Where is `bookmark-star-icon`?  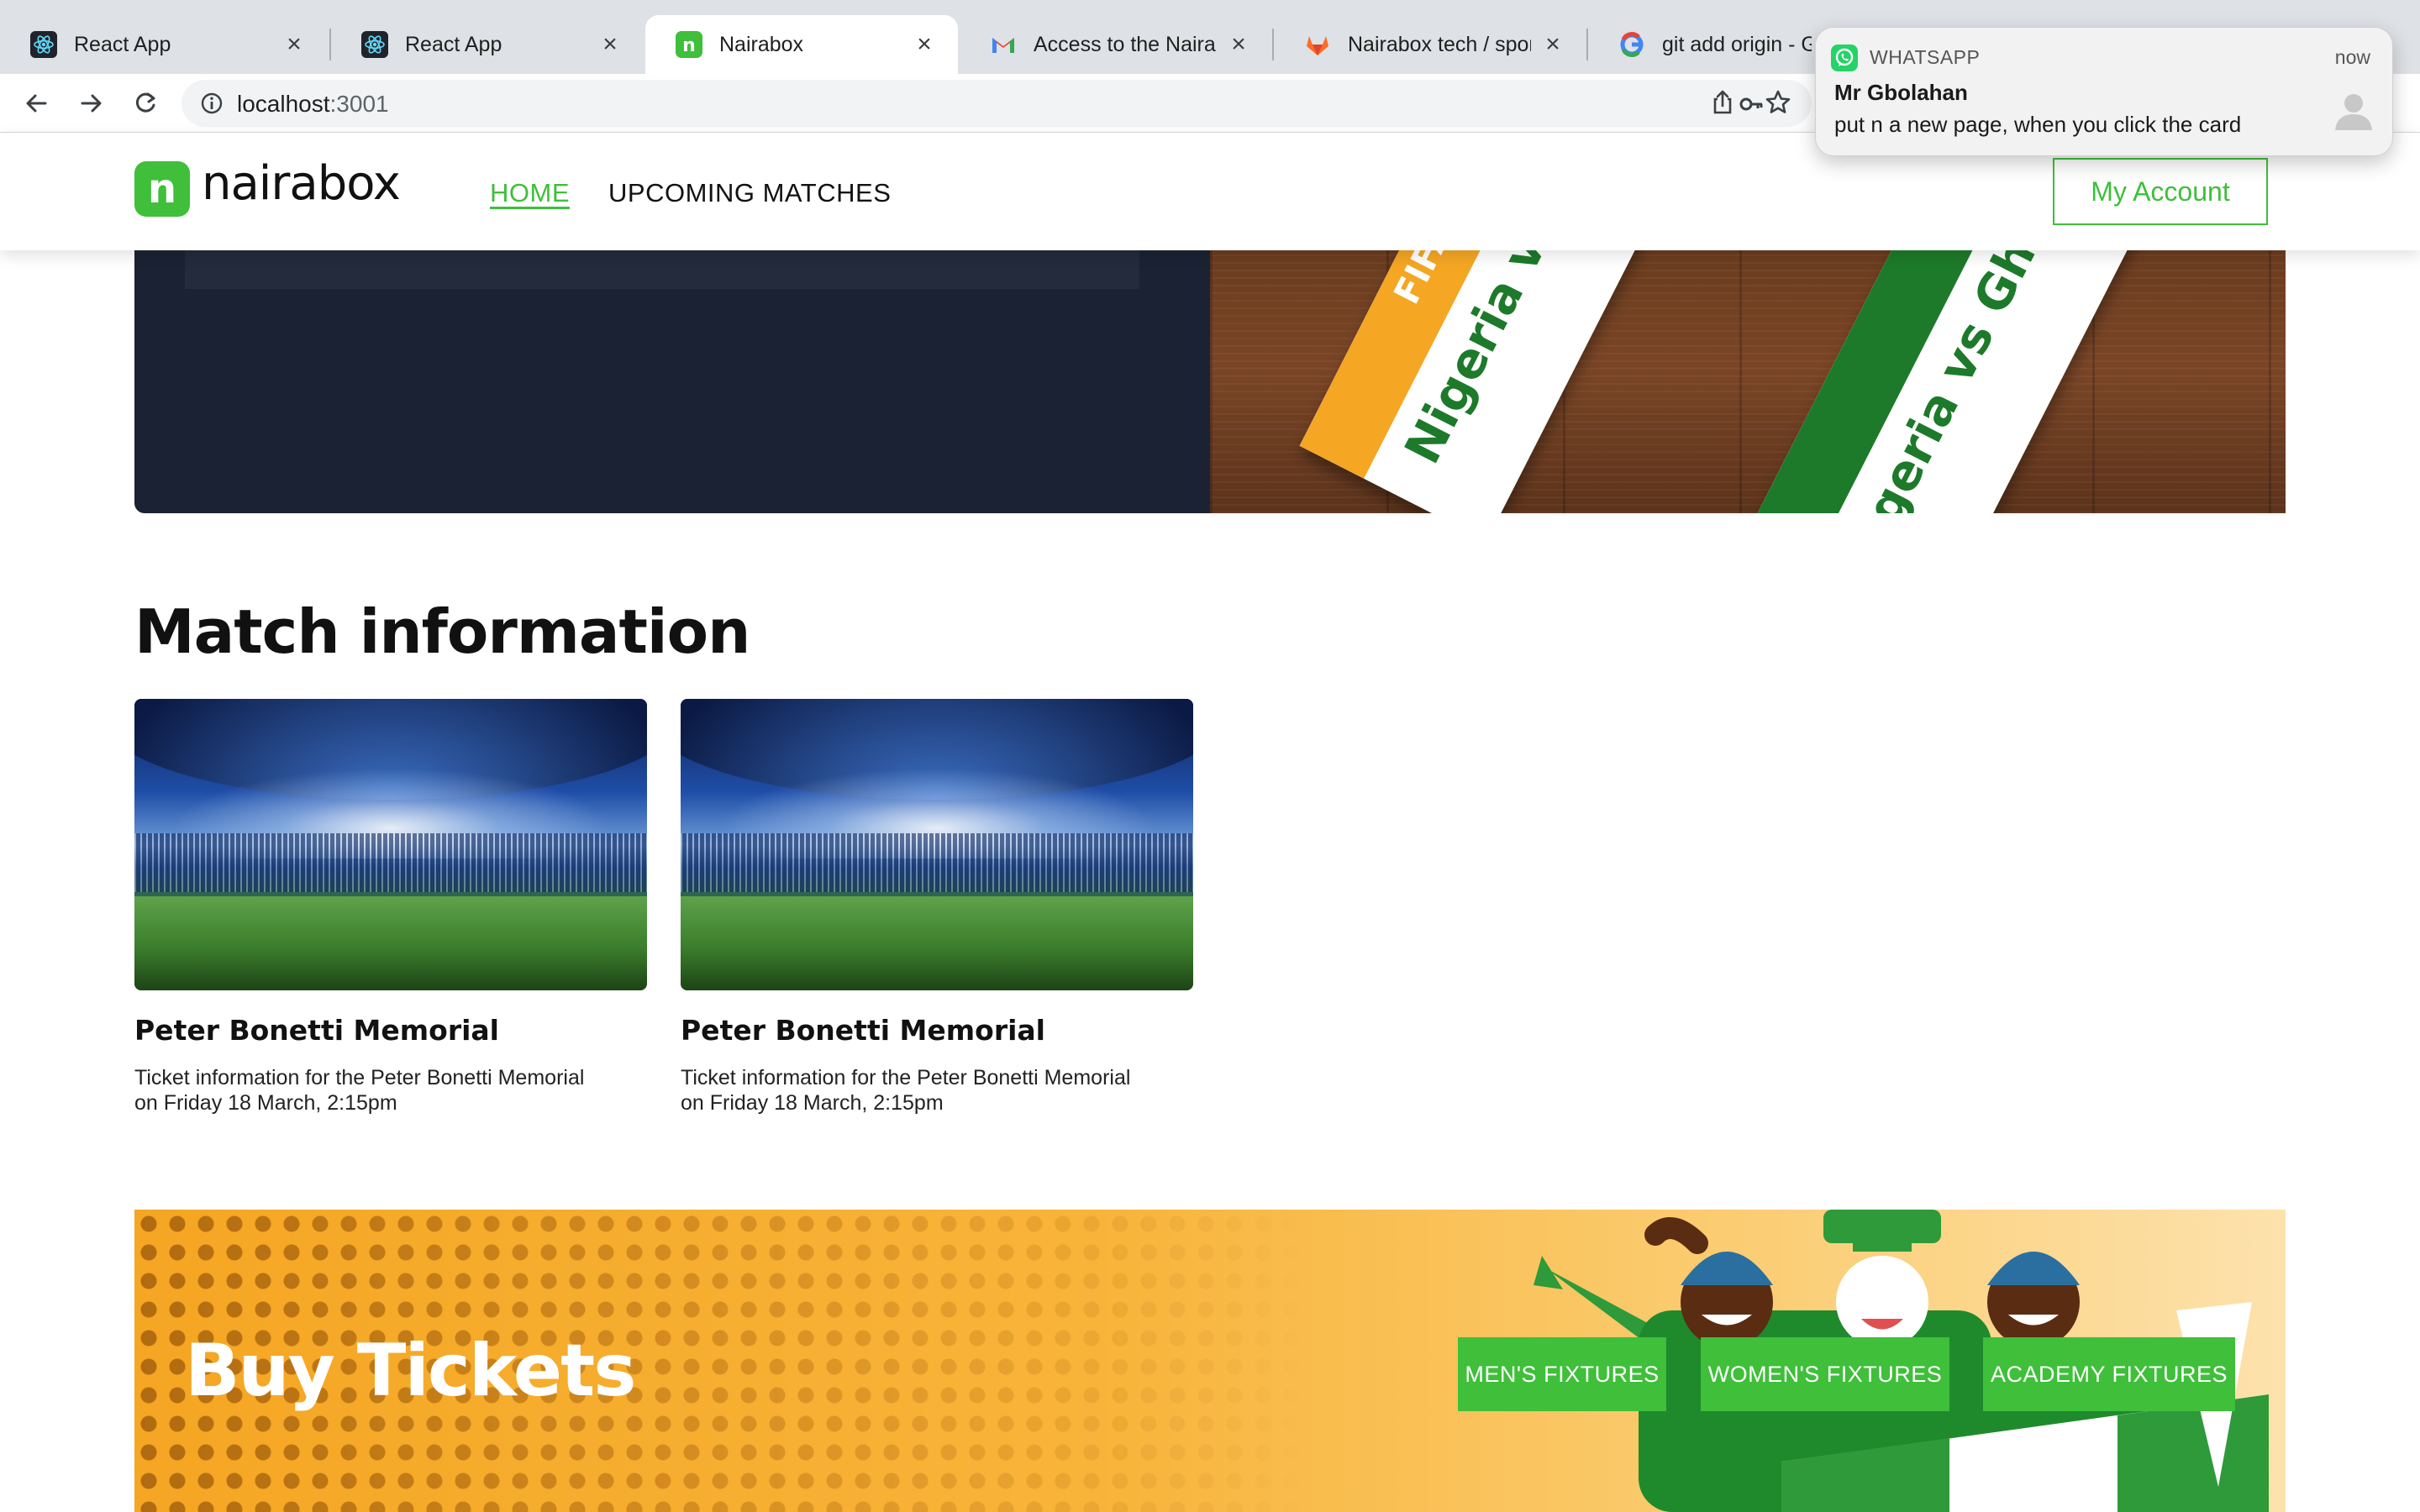 bookmark-star-icon is located at coordinates (1778, 102).